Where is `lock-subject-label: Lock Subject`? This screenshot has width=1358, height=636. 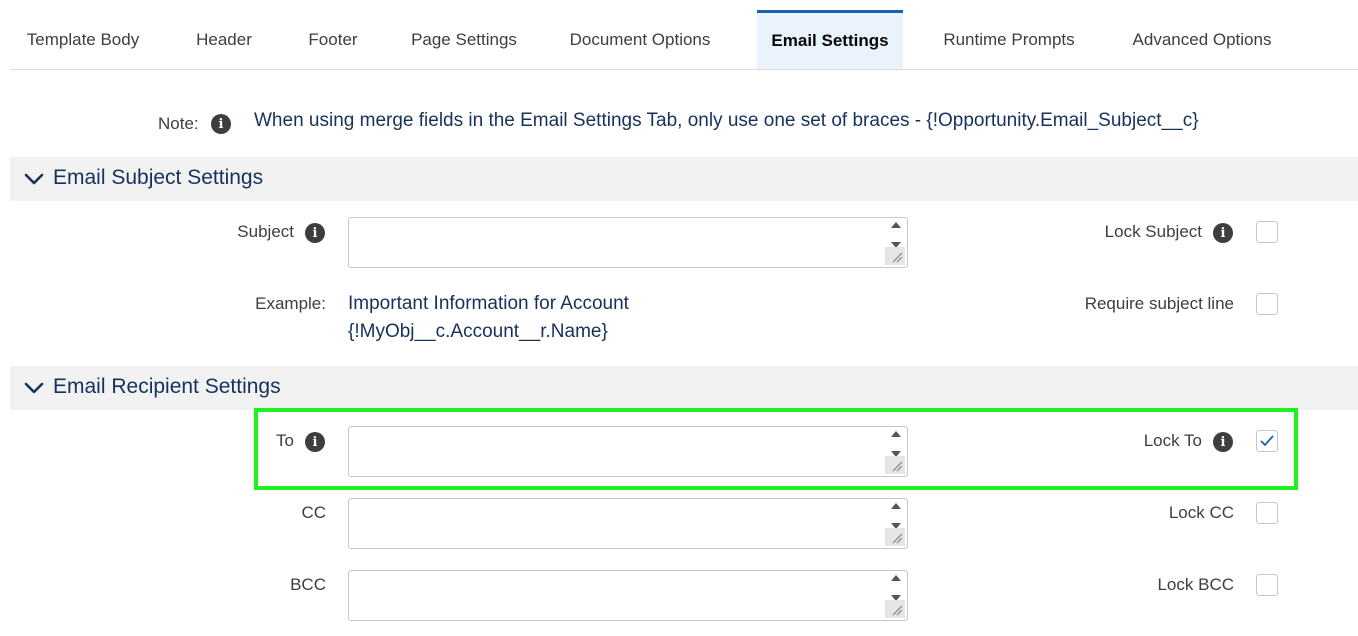 lock-subject-label: Lock Subject is located at coordinates (1153, 231).